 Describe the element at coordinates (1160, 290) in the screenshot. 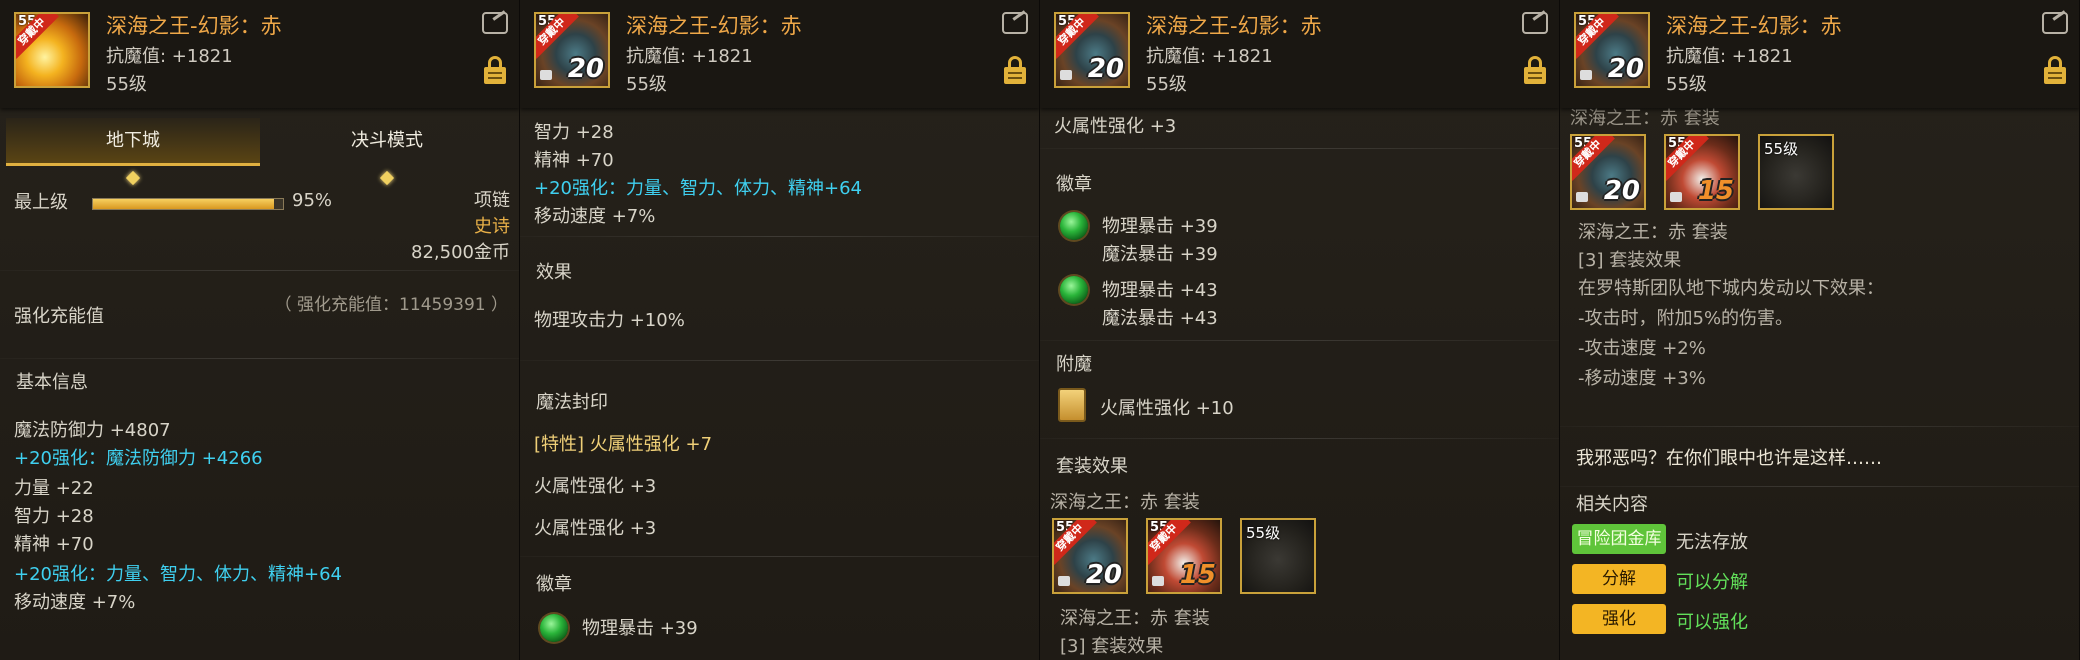

I see `emblem-line: 物理暴击 +43` at that location.